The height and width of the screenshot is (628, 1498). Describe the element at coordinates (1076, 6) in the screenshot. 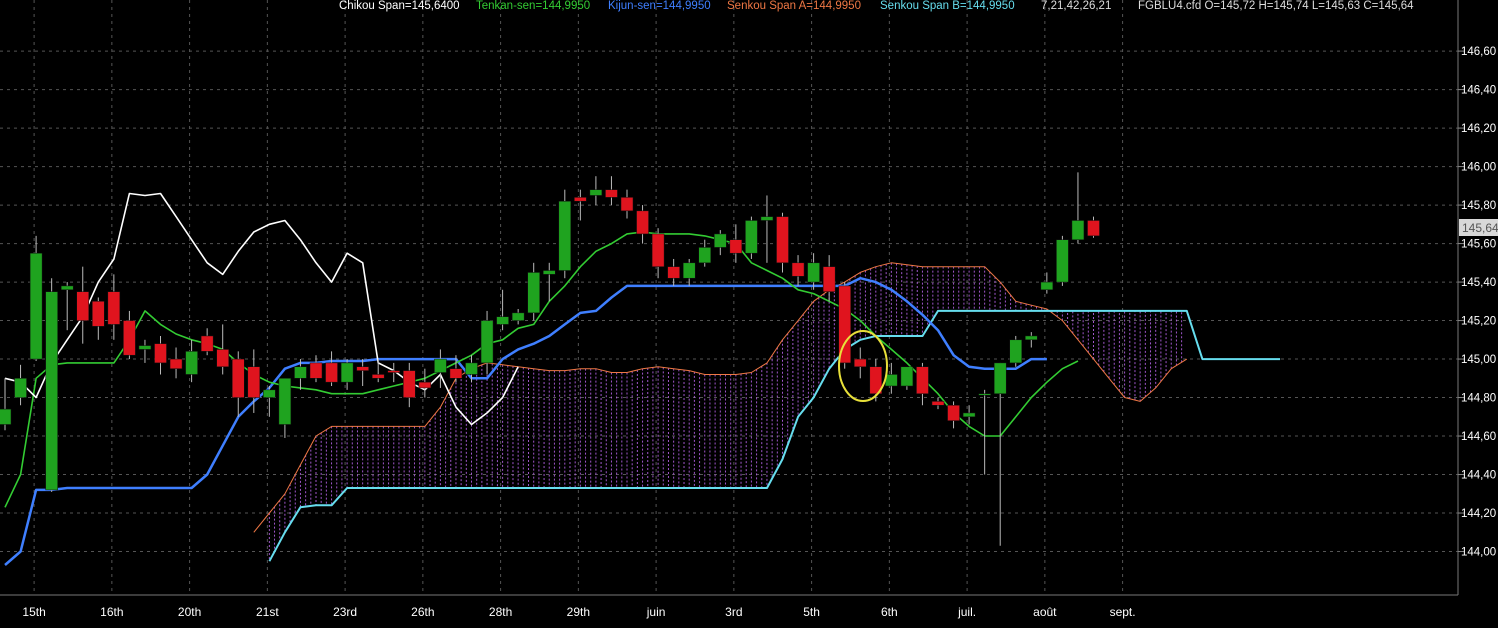

I see `legend-params: 7,21,42,26,21` at that location.